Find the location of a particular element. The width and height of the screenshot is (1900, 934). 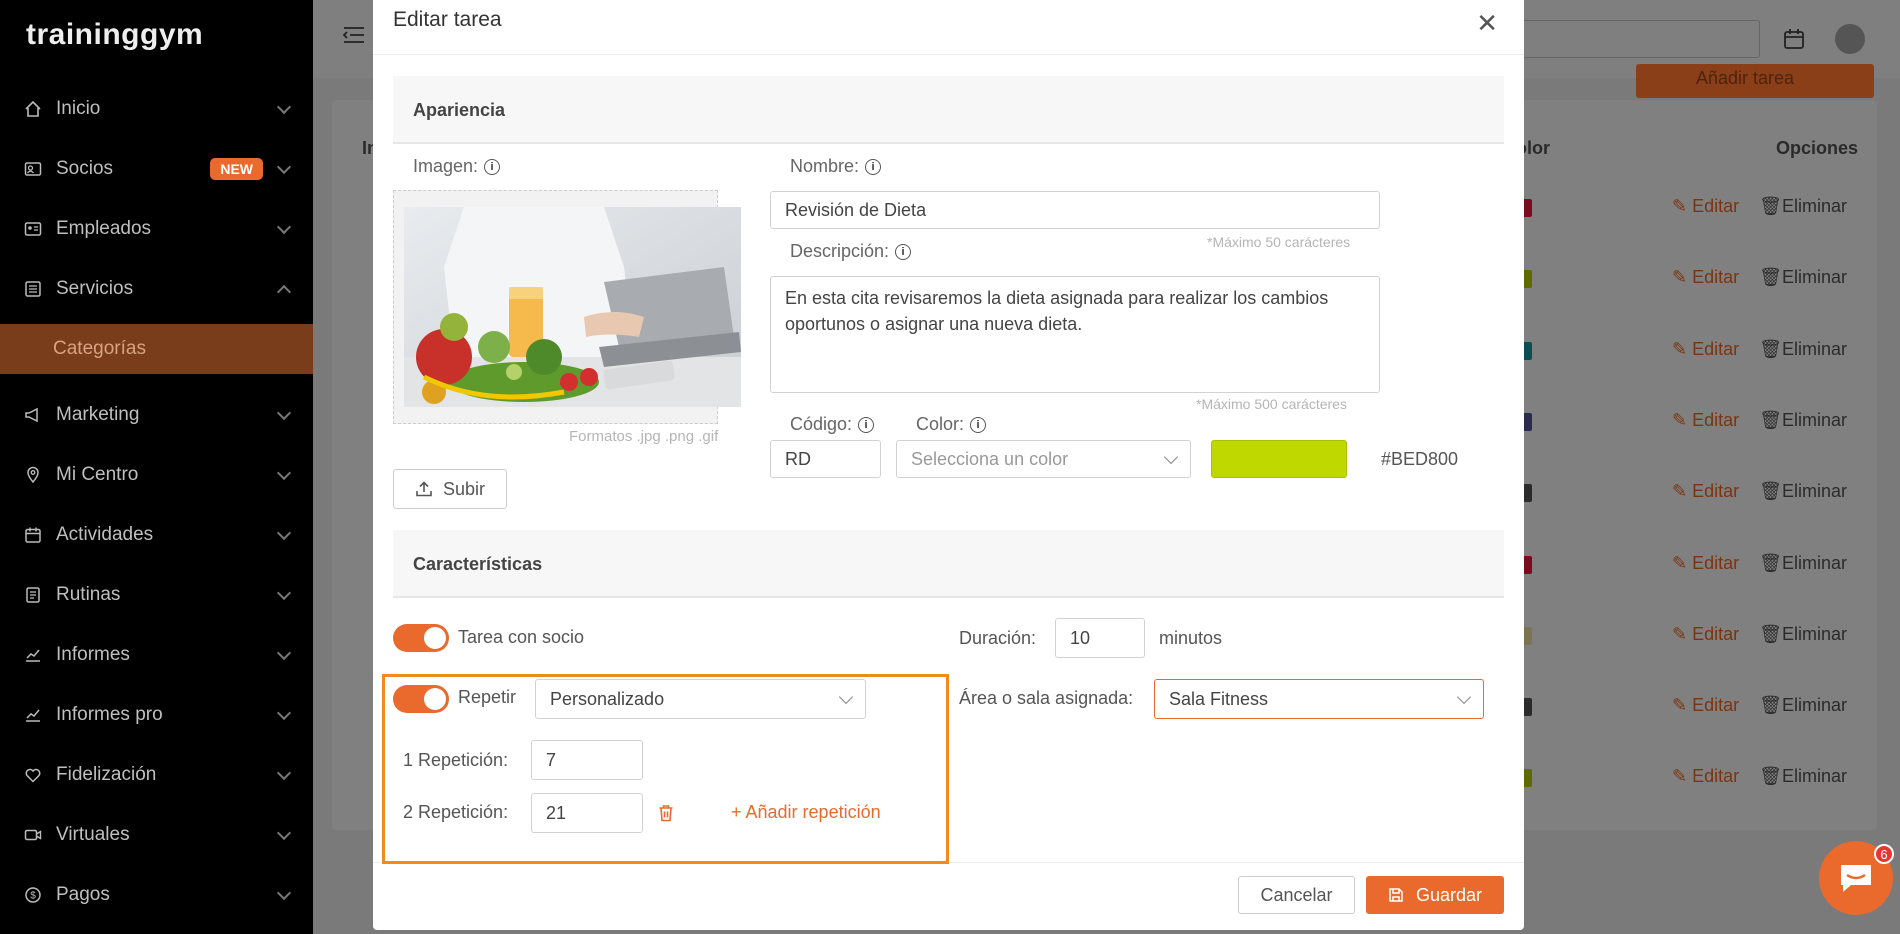

modal-title: Editar tarea is located at coordinates (447, 19).